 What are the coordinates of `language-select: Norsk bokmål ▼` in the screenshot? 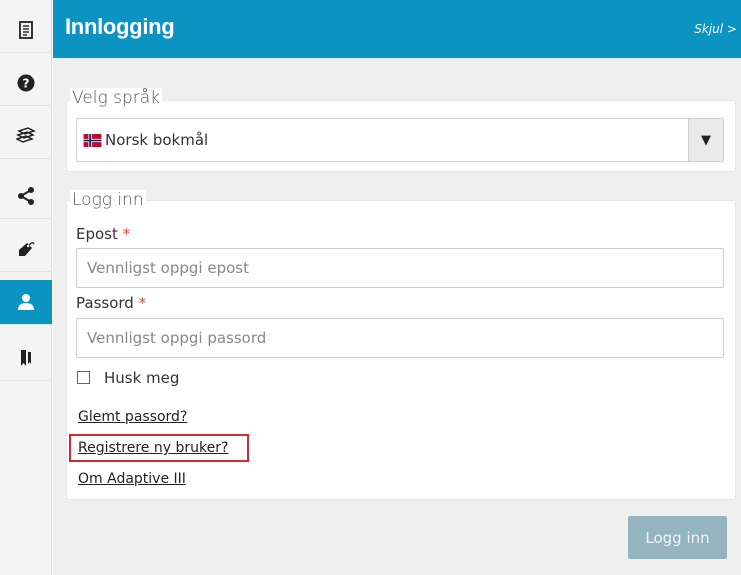 It's located at (400, 140).